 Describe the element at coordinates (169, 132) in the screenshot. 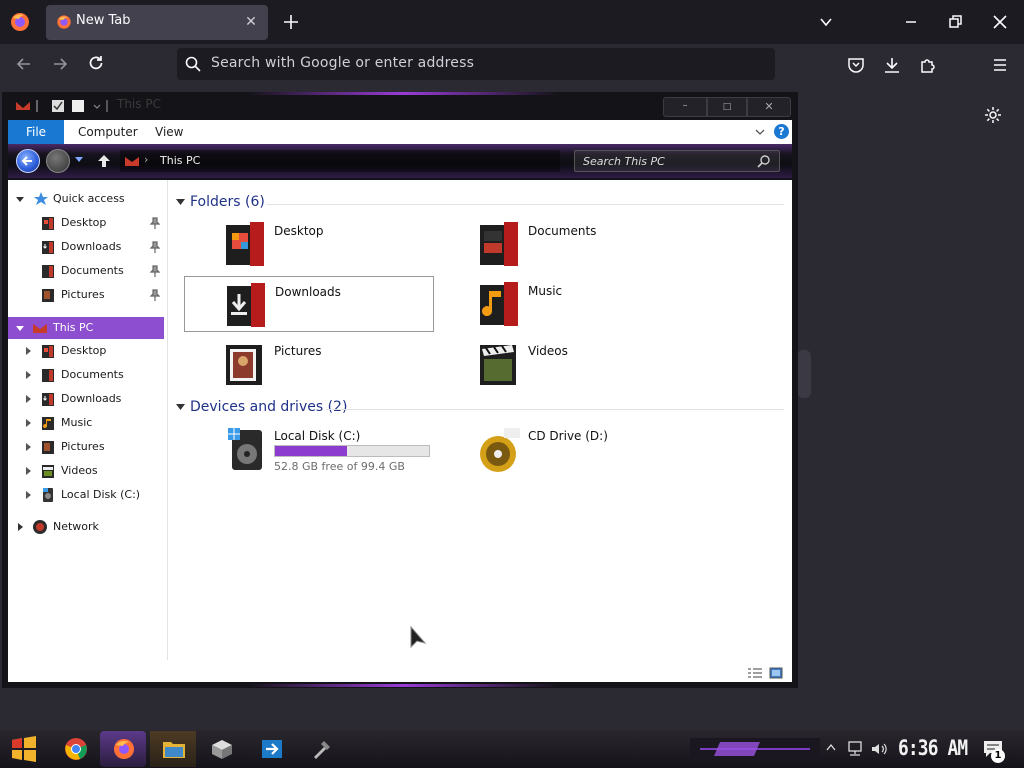

I see `ribbon-tab-view: View` at that location.